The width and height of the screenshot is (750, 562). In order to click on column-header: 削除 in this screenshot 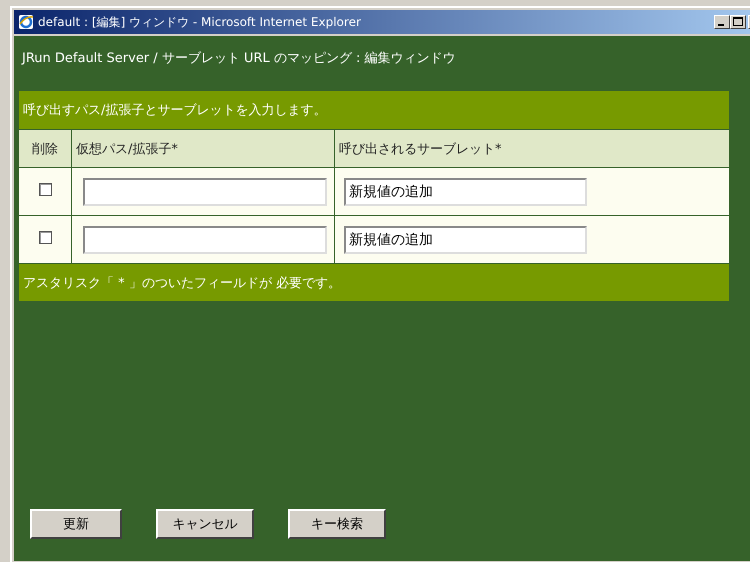, I will do `click(45, 149)`.